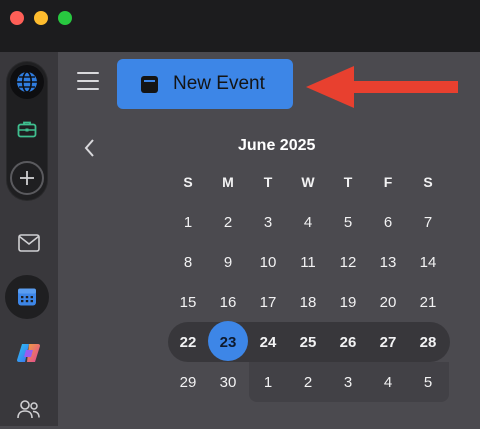 The image size is (480, 429). I want to click on day-cell: 19, so click(348, 302).